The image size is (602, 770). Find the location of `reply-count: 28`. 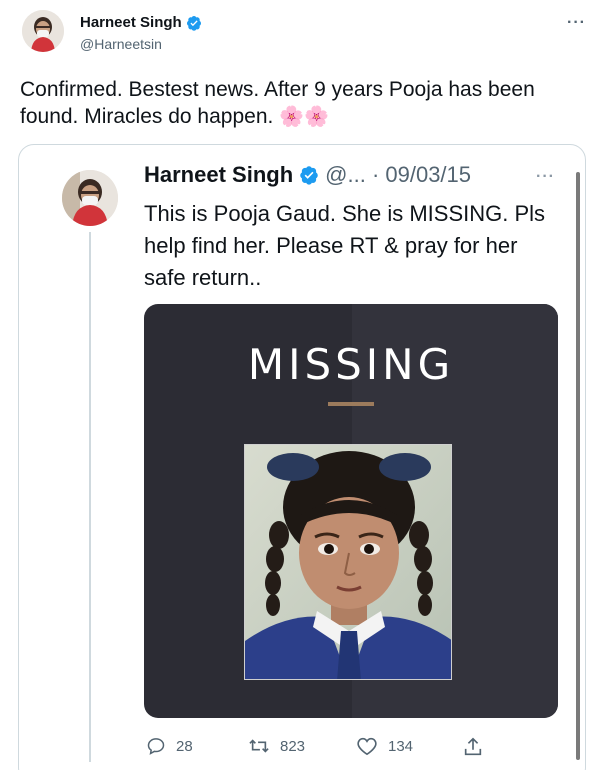

reply-count: 28 is located at coordinates (184, 746).